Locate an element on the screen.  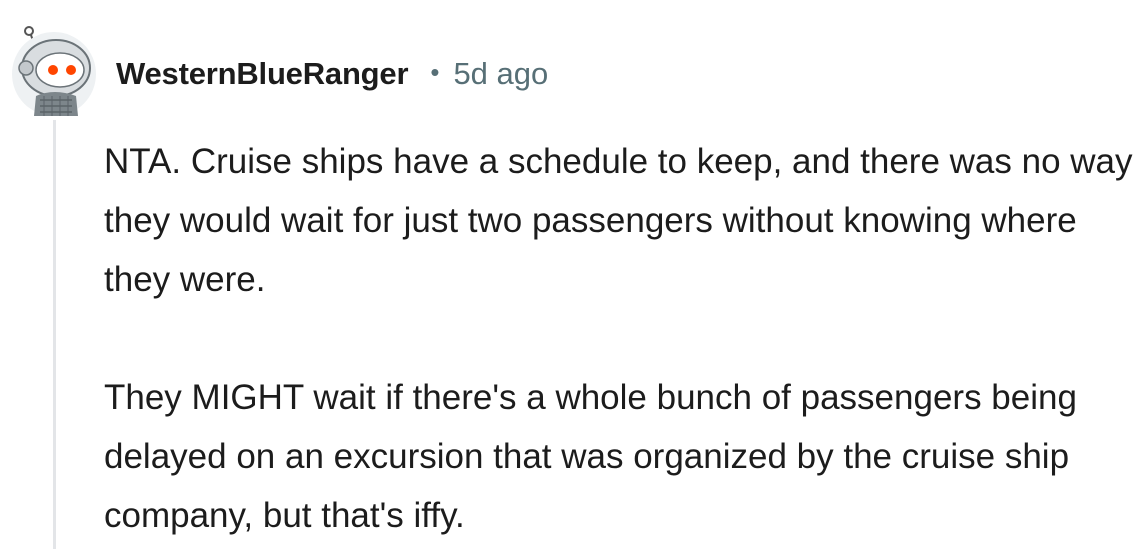
thread-line is located at coordinates (54, 334).